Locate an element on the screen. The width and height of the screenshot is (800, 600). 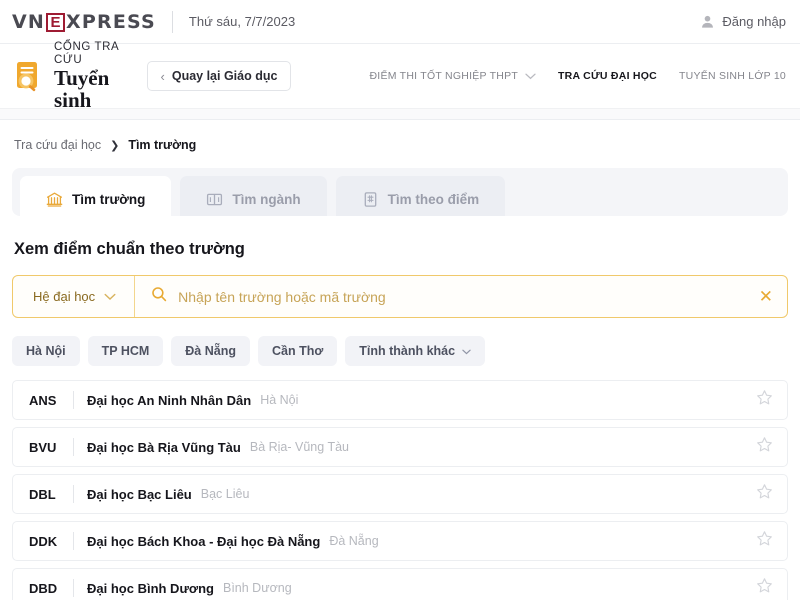
school-name: Đại học Bạc Liêu is located at coordinates (139, 494).